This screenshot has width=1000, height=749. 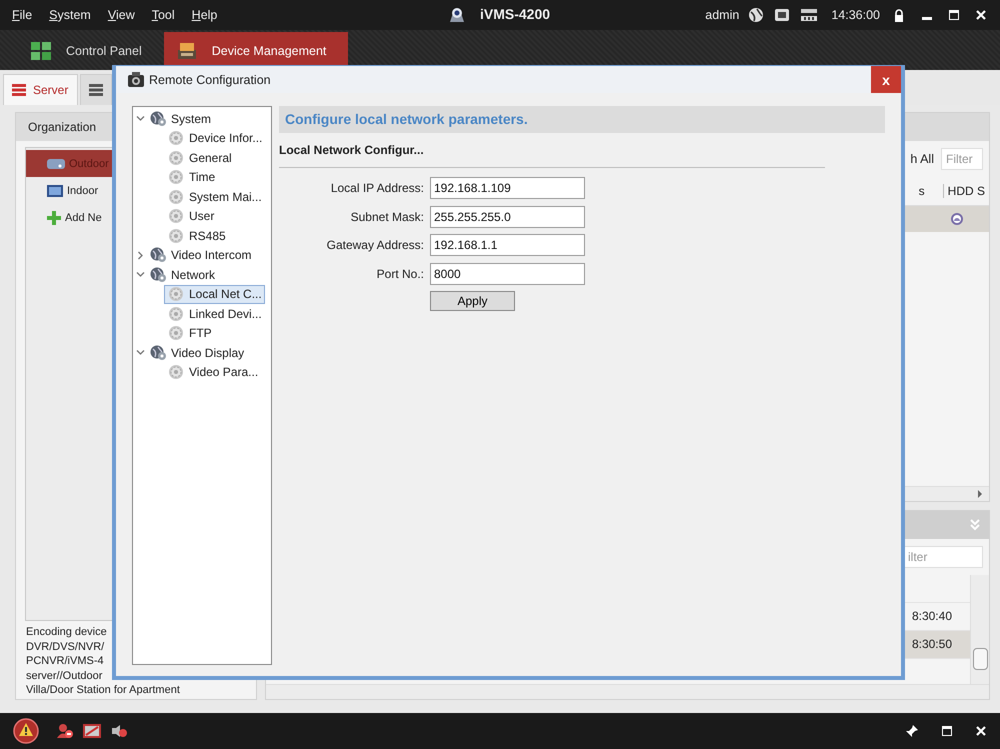 What do you see at coordinates (922, 159) in the screenshot?
I see `search-label: h All` at bounding box center [922, 159].